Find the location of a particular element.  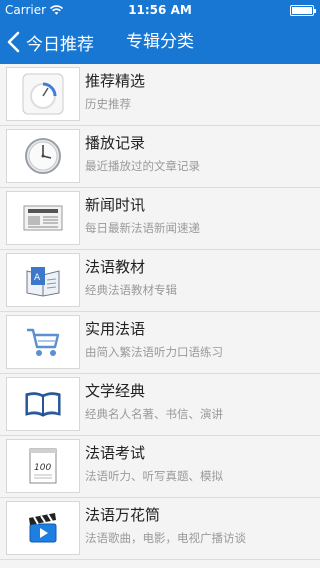

list-item-news: 新闻时讯 每日最新法语新闻速递 is located at coordinates (160, 218).